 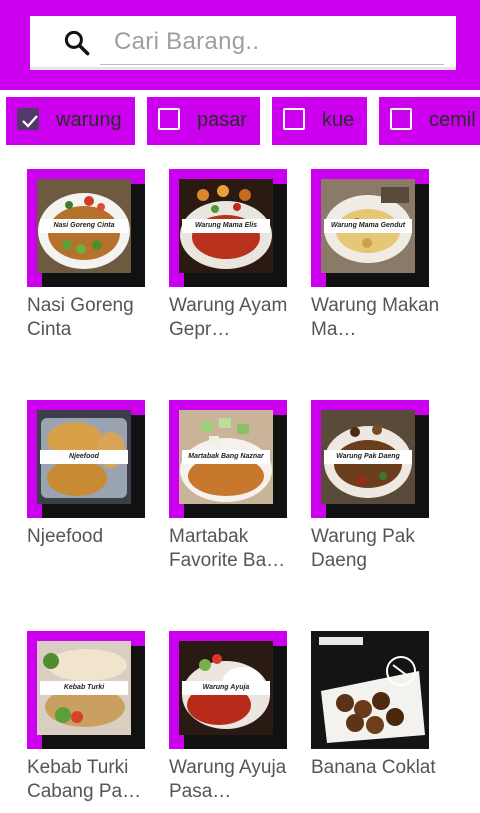 What do you see at coordinates (272, 64) in the screenshot?
I see `search-underline` at bounding box center [272, 64].